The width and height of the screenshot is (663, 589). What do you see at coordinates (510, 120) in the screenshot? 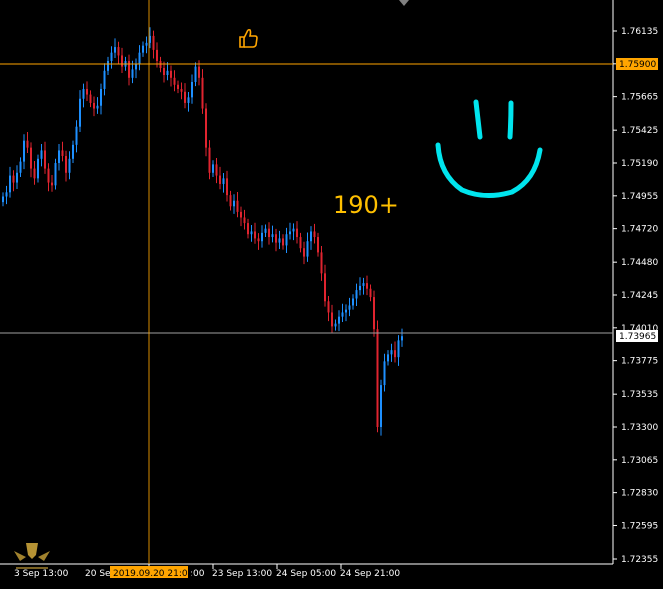
I see `smiley-right-eye` at bounding box center [510, 120].